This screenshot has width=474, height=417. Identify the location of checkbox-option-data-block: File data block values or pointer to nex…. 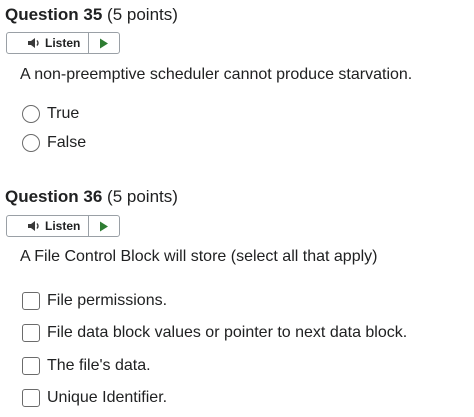
(214, 333).